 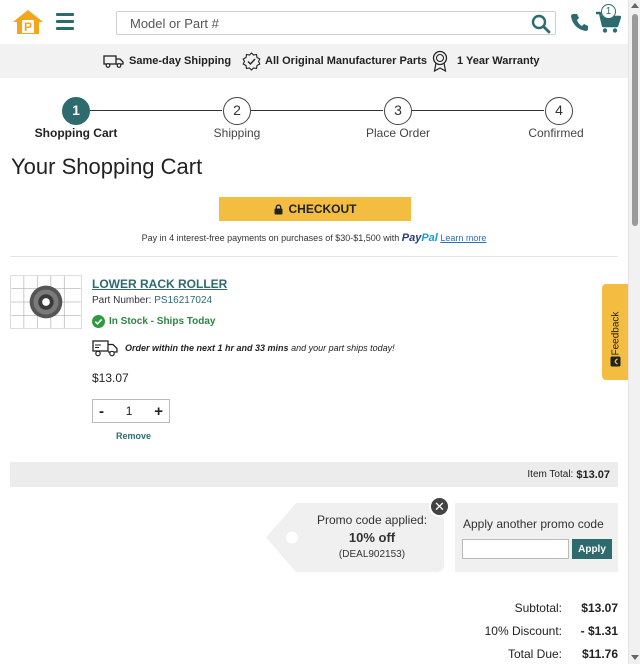 What do you see at coordinates (398, 133) in the screenshot?
I see `step-3-label: Place Order` at bounding box center [398, 133].